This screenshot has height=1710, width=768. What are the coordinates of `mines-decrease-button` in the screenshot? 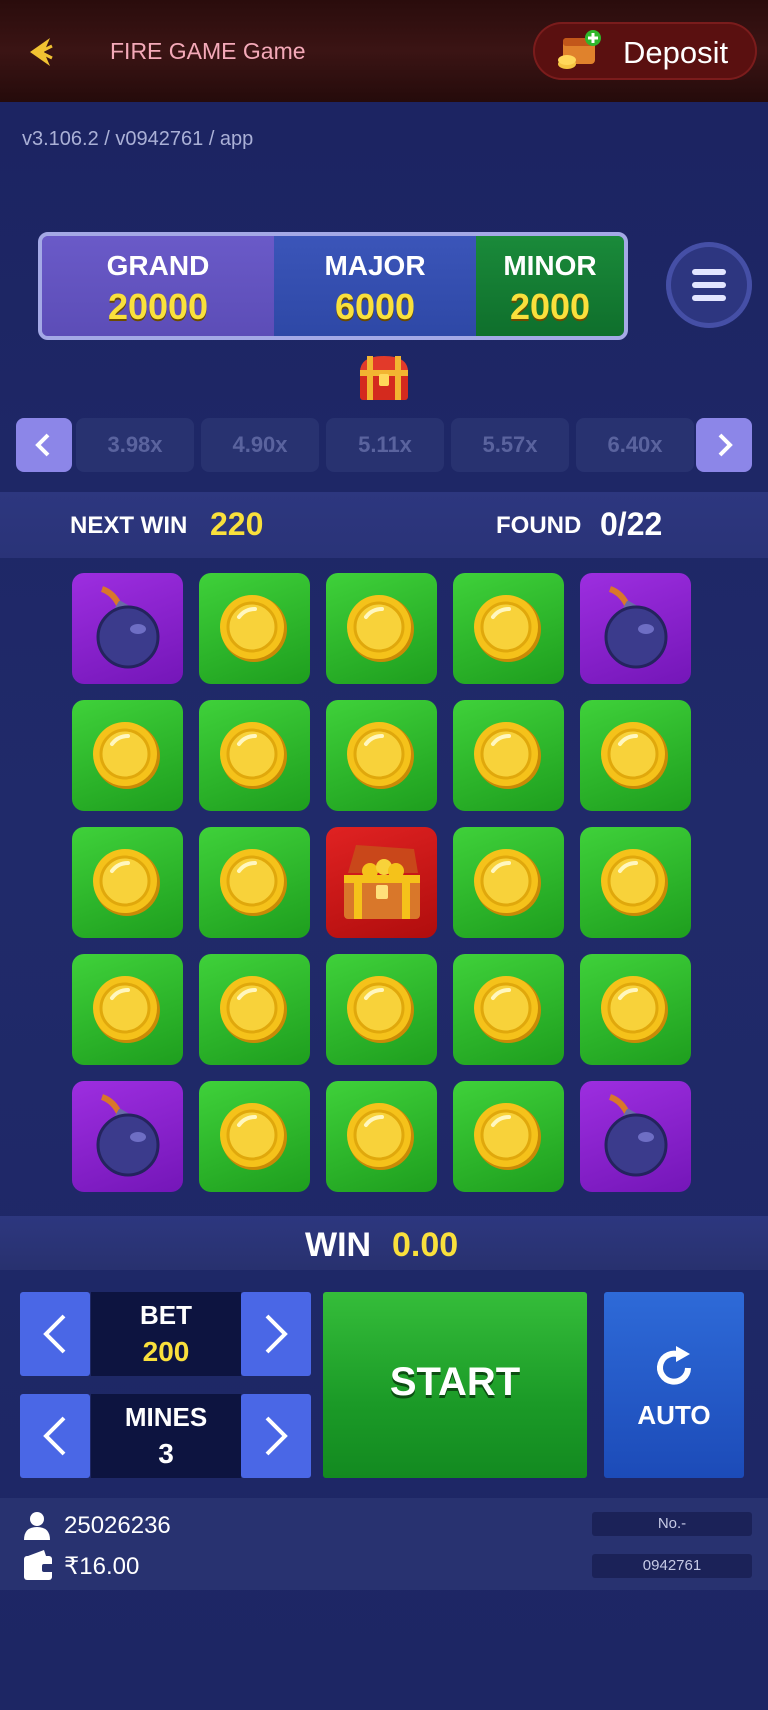 It's located at (55, 1436).